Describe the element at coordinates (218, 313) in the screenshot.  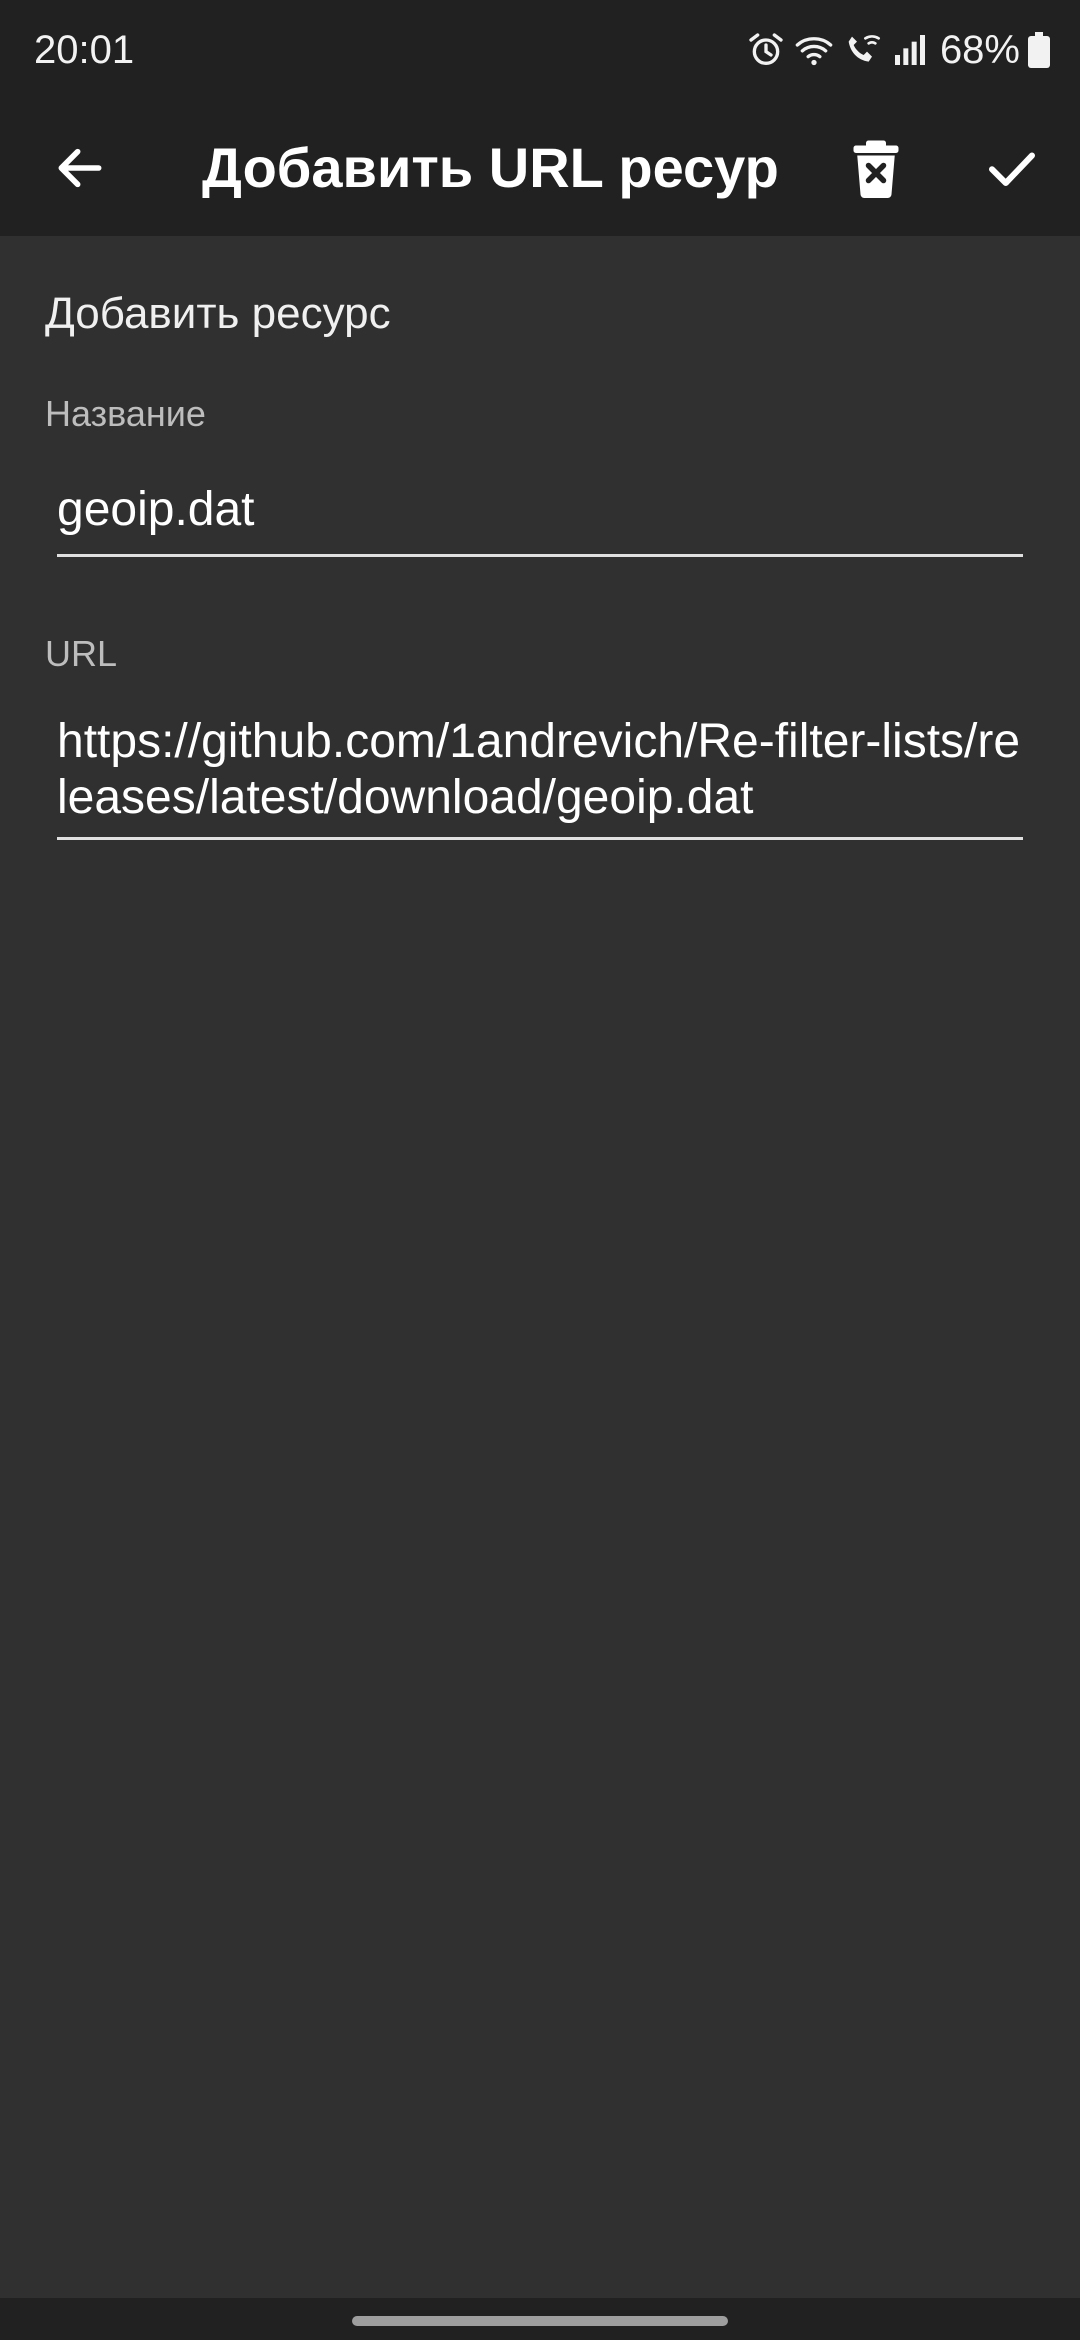
I see `section-title: Добавить ресурс` at that location.